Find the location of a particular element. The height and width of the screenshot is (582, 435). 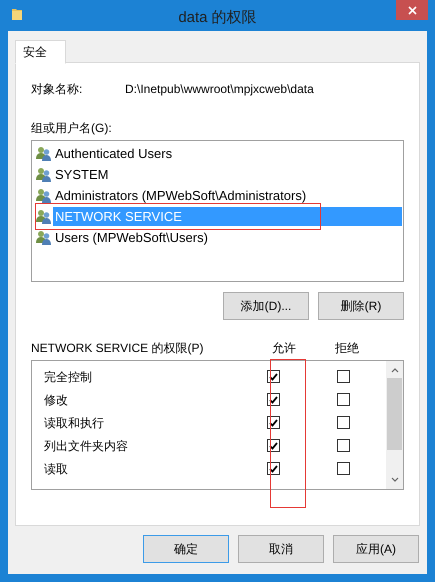

scrollbar is located at coordinates (394, 425).